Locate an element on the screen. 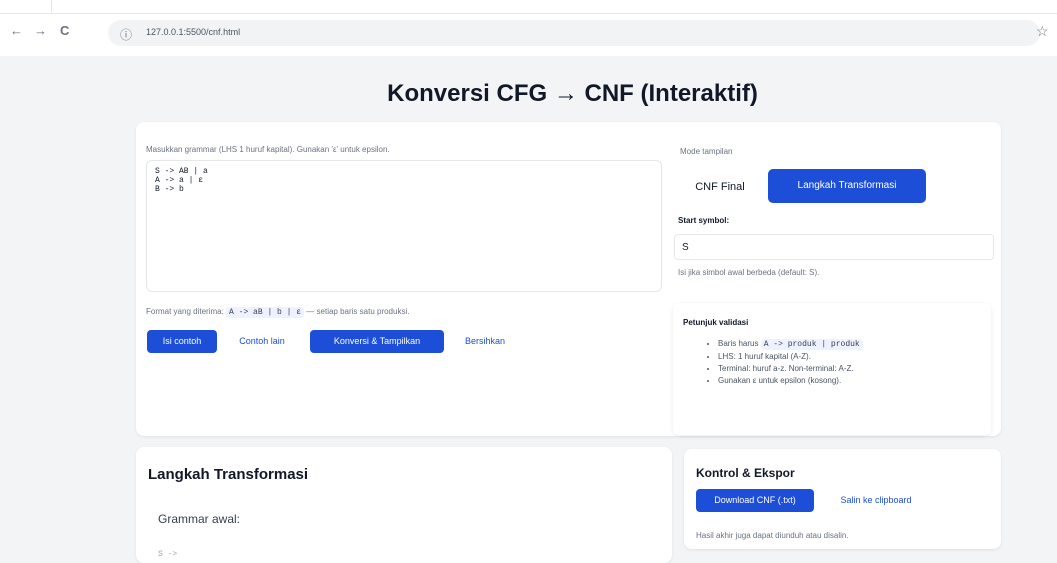  grammar-text: S -> AB | a A -> a | ε B -> b is located at coordinates (181, 180).